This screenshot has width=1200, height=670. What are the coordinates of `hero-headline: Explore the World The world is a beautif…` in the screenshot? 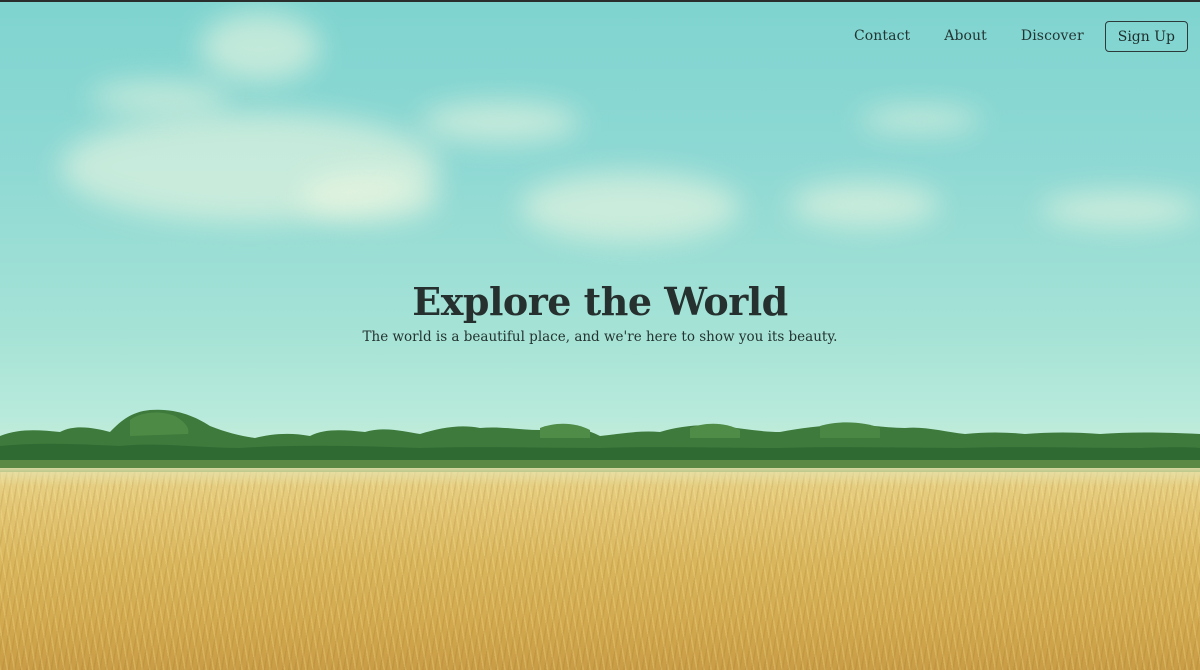 It's located at (600, 312).